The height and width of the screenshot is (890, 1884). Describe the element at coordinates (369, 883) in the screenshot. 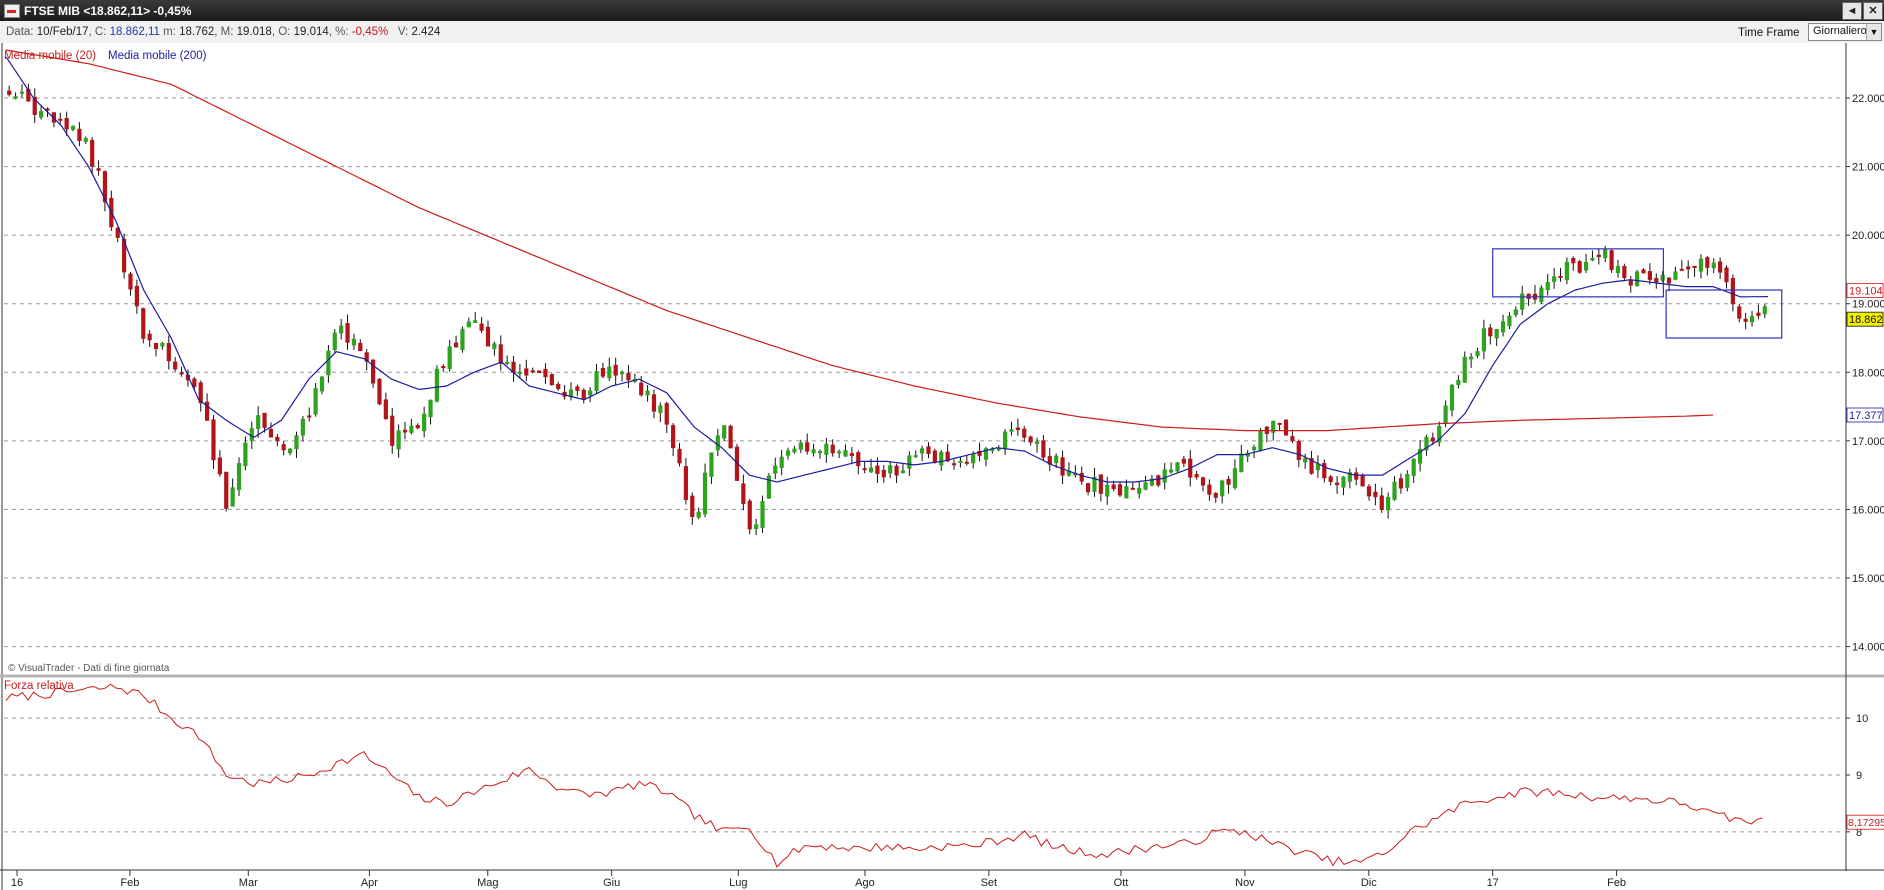

I see `x-tick-label: Apr` at that location.